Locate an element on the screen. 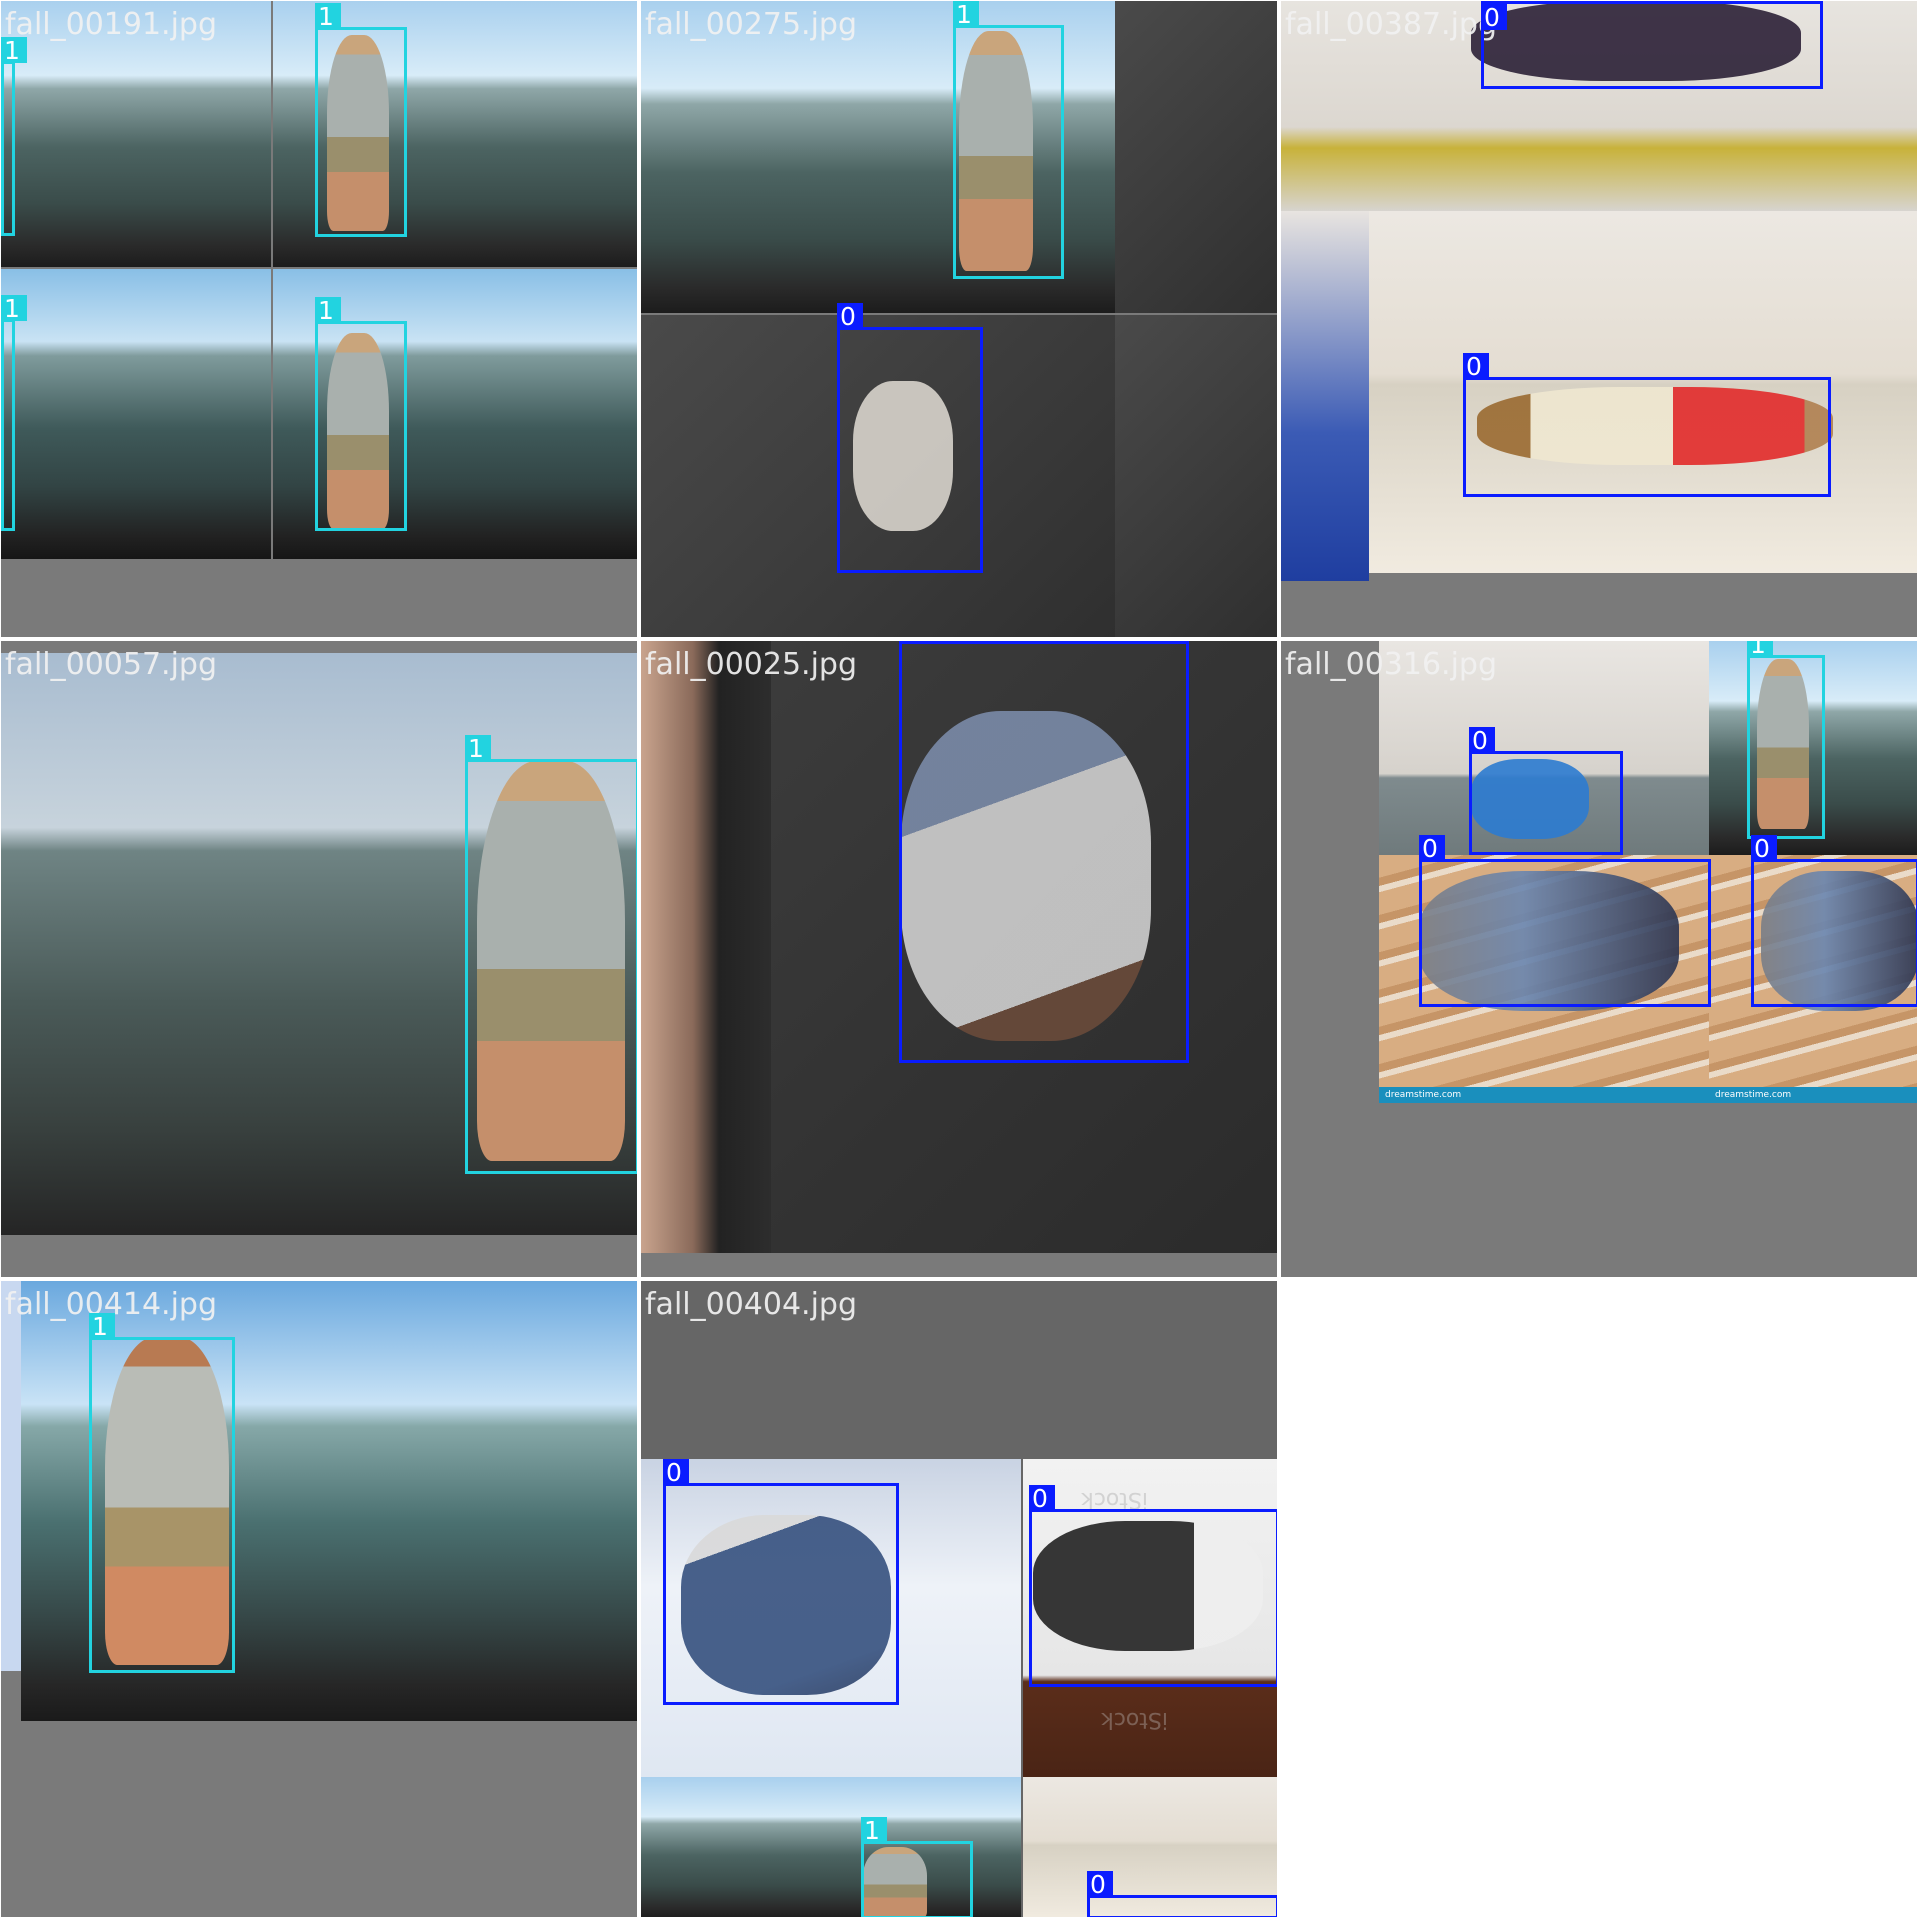 This screenshot has width=1920, height=1920. tile-fall-00191: fall_00191.jpg 1 1 1 1 is located at coordinates (319, 319).